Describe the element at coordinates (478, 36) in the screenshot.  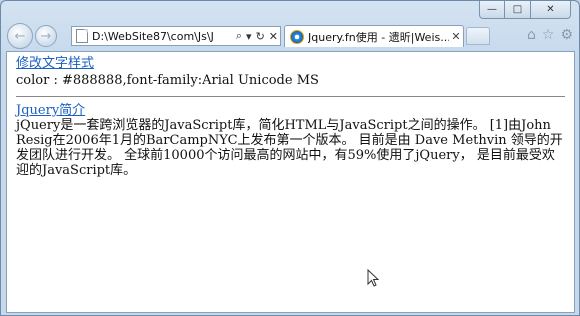
I see `new-tab-button` at that location.